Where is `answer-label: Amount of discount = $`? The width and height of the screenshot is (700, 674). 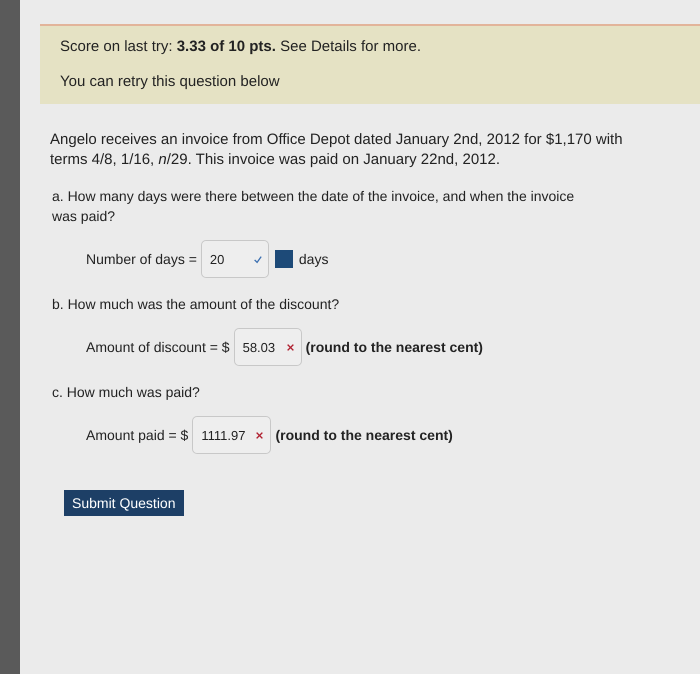 answer-label: Amount of discount = $ is located at coordinates (158, 347).